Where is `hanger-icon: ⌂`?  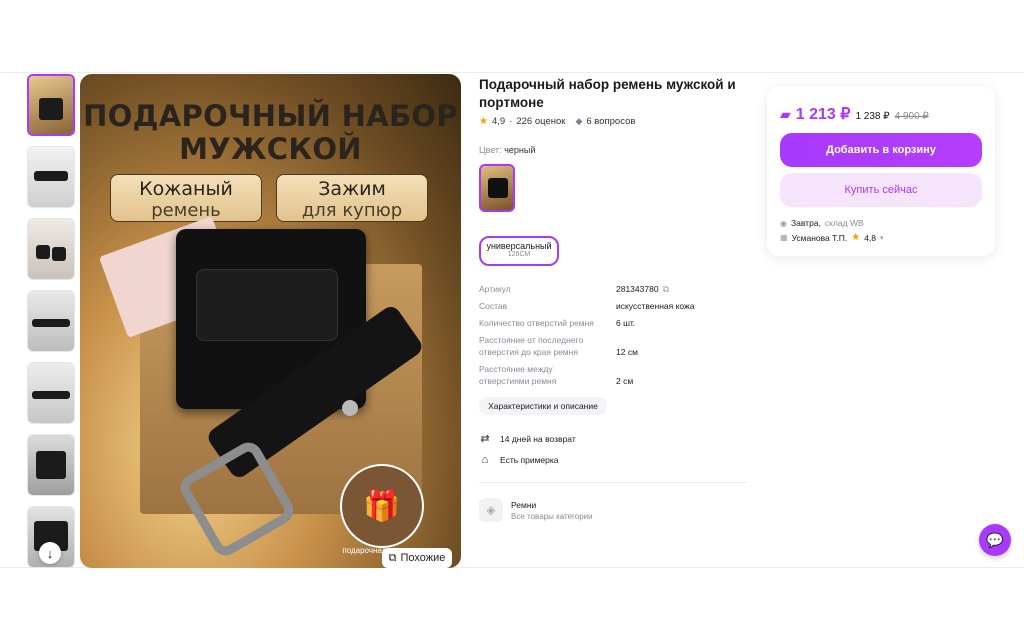 hanger-icon: ⌂ is located at coordinates (485, 460).